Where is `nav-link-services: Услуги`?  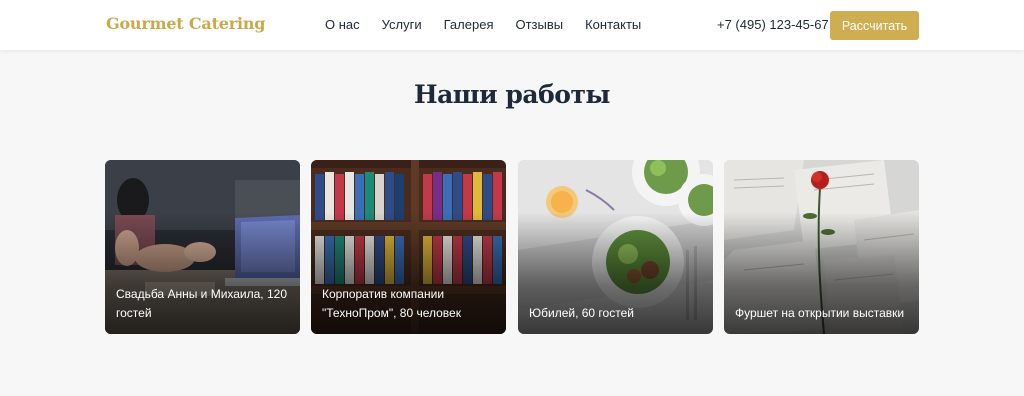
nav-link-services: Услуги is located at coordinates (402, 24).